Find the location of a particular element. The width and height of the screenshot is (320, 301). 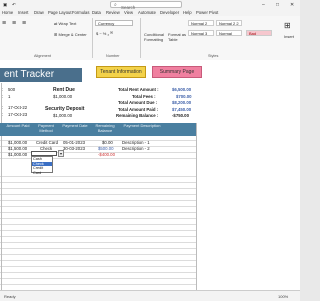

maximize-button: □ is located at coordinates (277, 5).